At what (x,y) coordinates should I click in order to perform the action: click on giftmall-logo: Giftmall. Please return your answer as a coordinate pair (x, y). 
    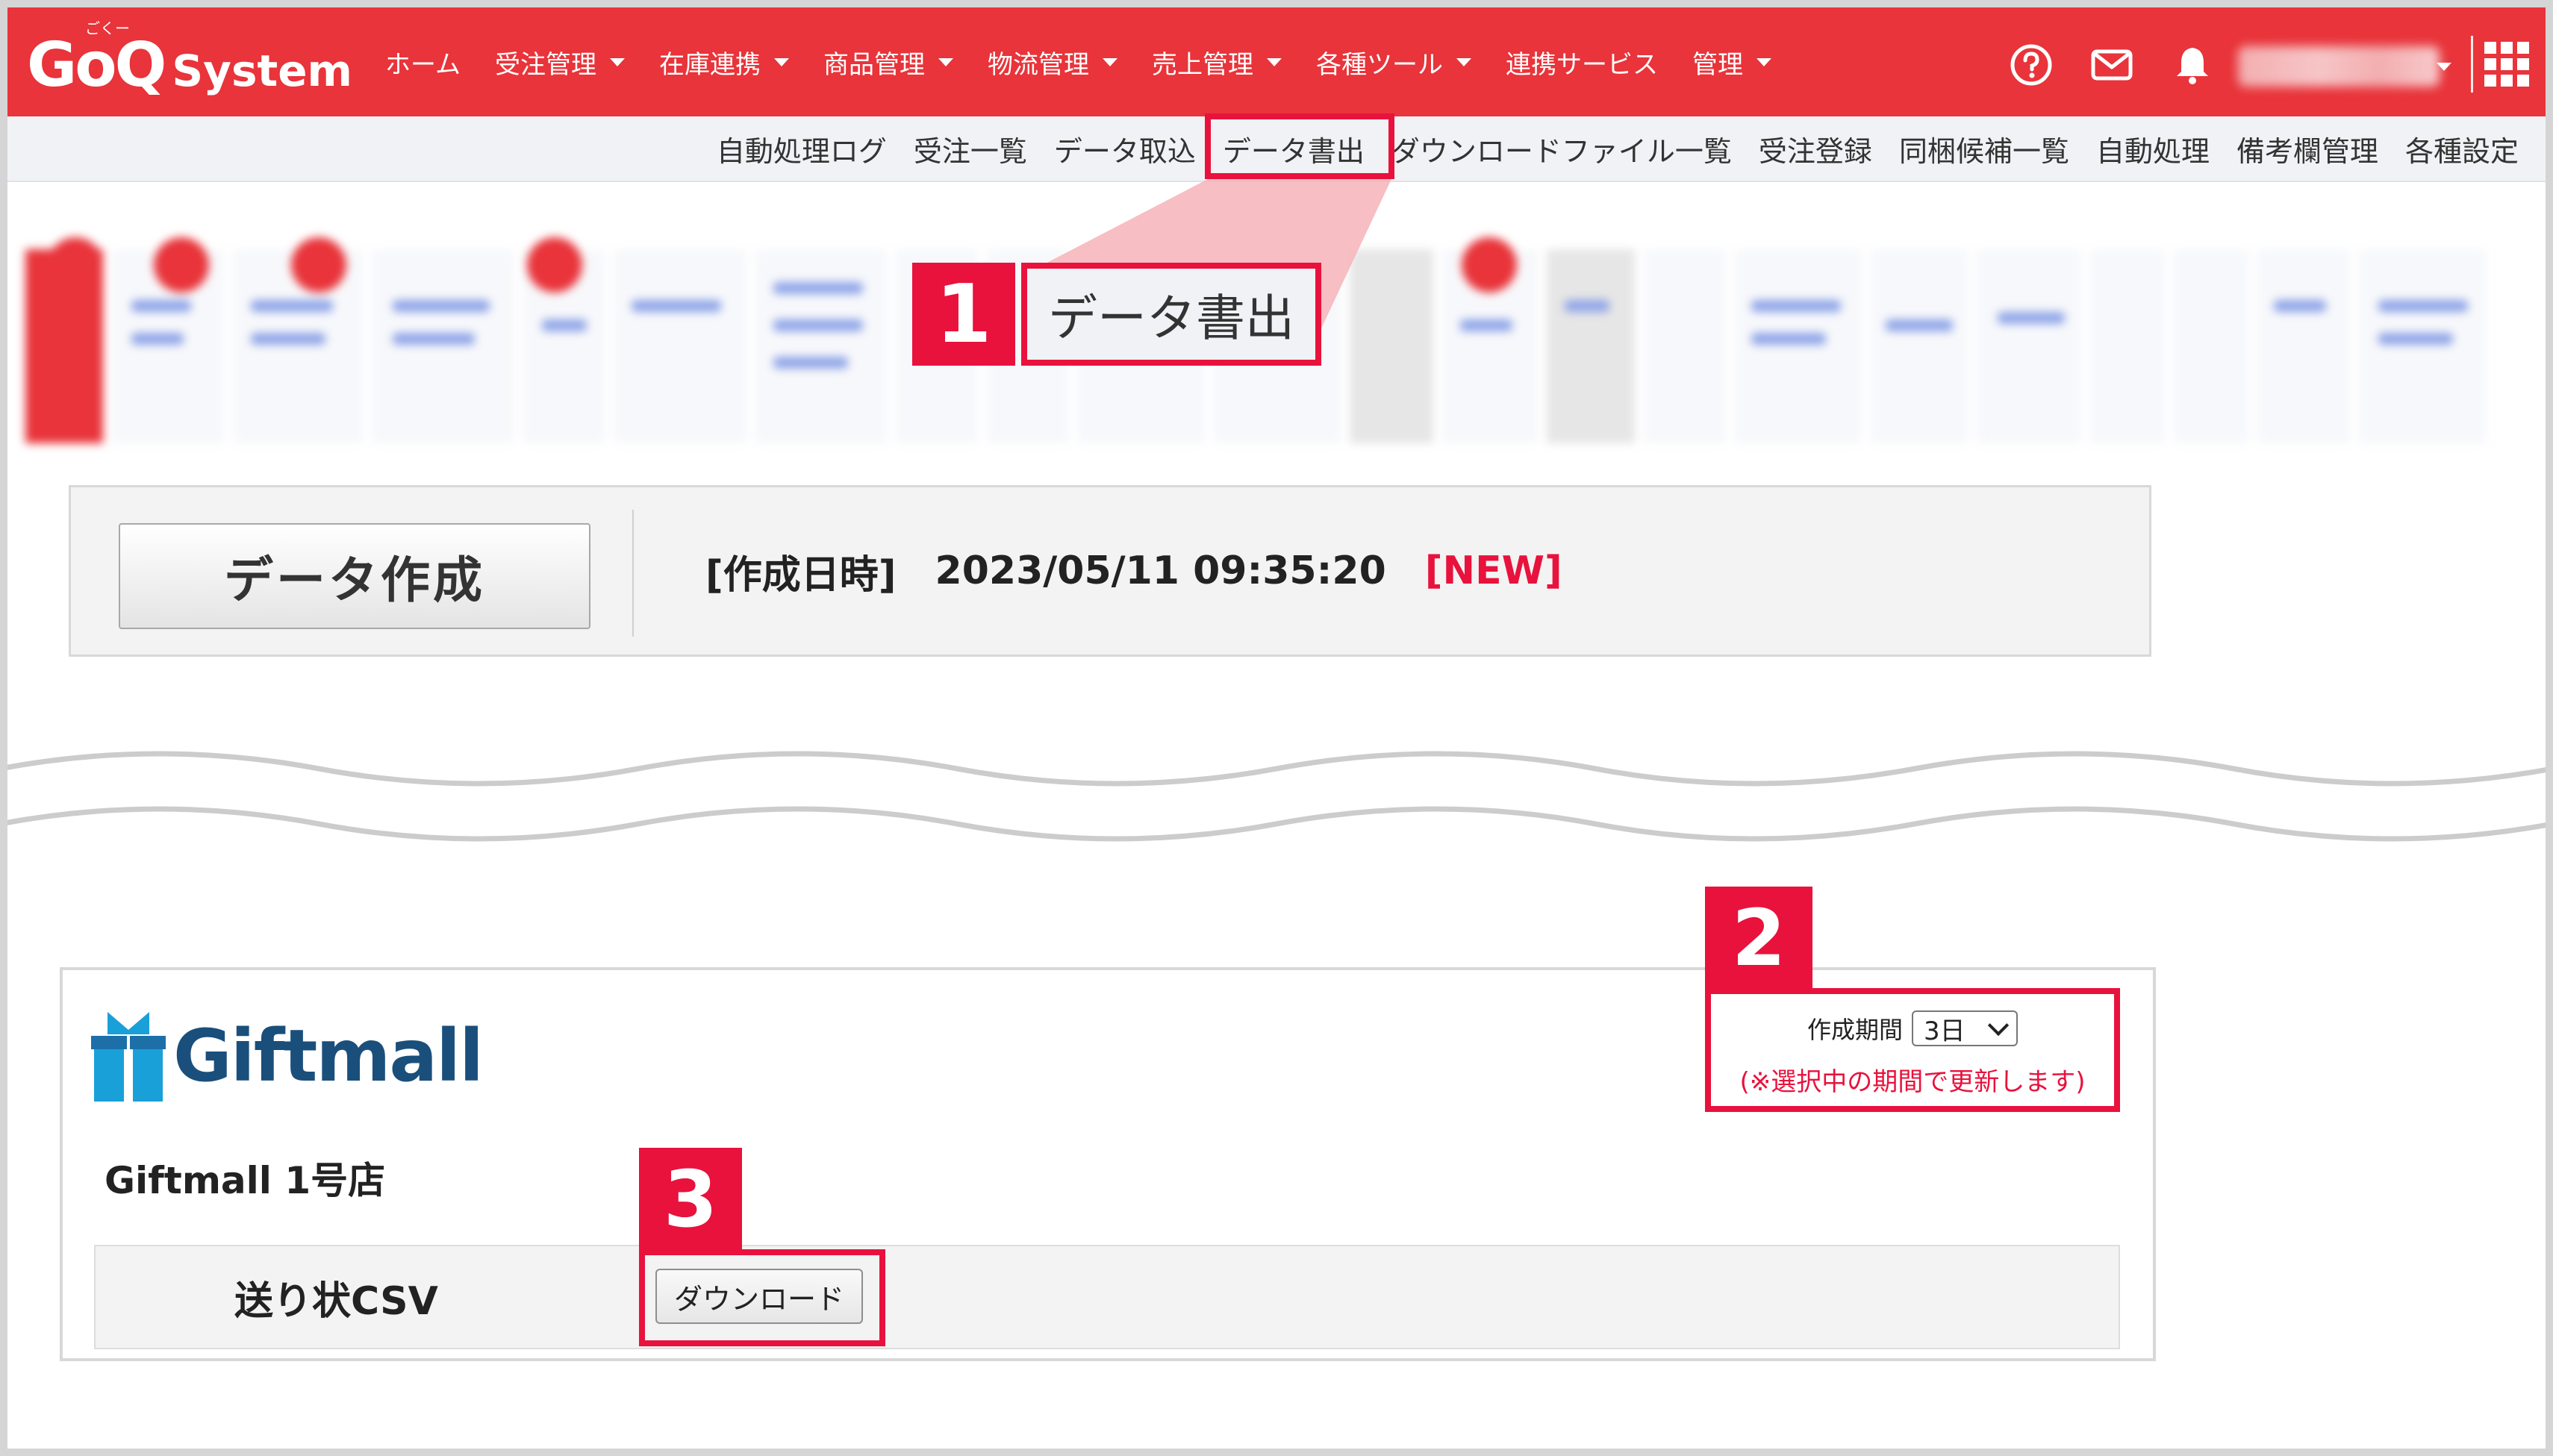
    Looking at the image, I should click on (287, 1056).